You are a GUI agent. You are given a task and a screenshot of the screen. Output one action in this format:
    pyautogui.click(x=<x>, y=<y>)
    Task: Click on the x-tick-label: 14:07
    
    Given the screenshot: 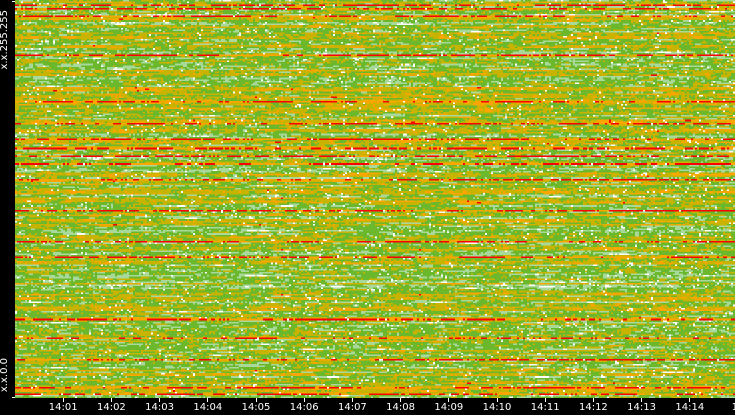 What is the action you would take?
    pyautogui.click(x=352, y=407)
    